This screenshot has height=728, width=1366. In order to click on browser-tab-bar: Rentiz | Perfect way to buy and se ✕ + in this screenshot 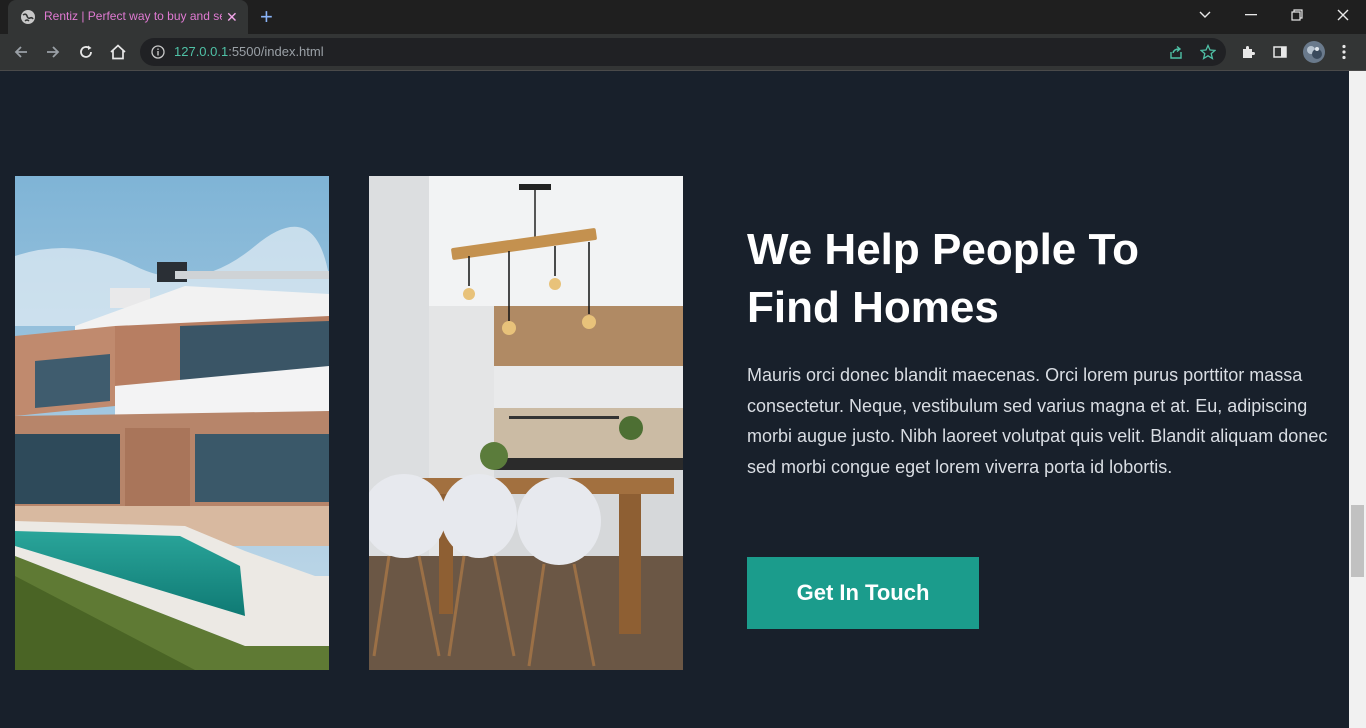, I will do `click(683, 17)`.